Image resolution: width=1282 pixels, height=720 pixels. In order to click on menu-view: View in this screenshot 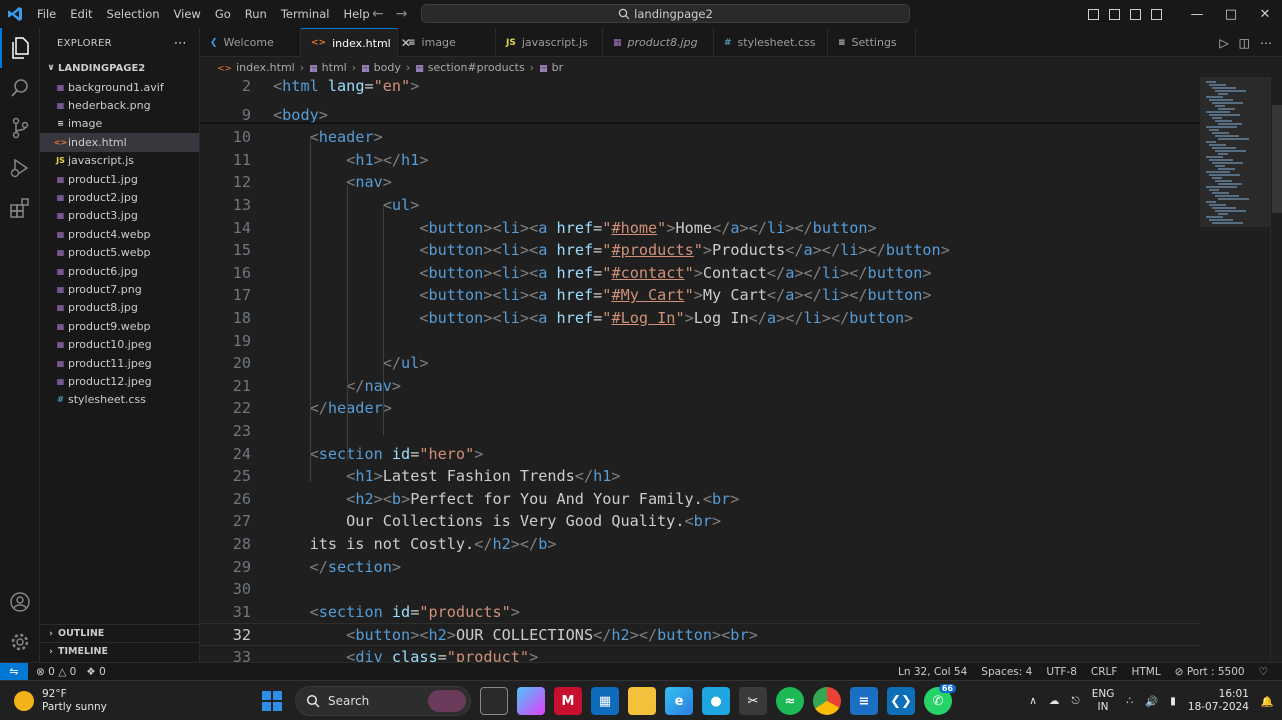, I will do `click(187, 14)`.